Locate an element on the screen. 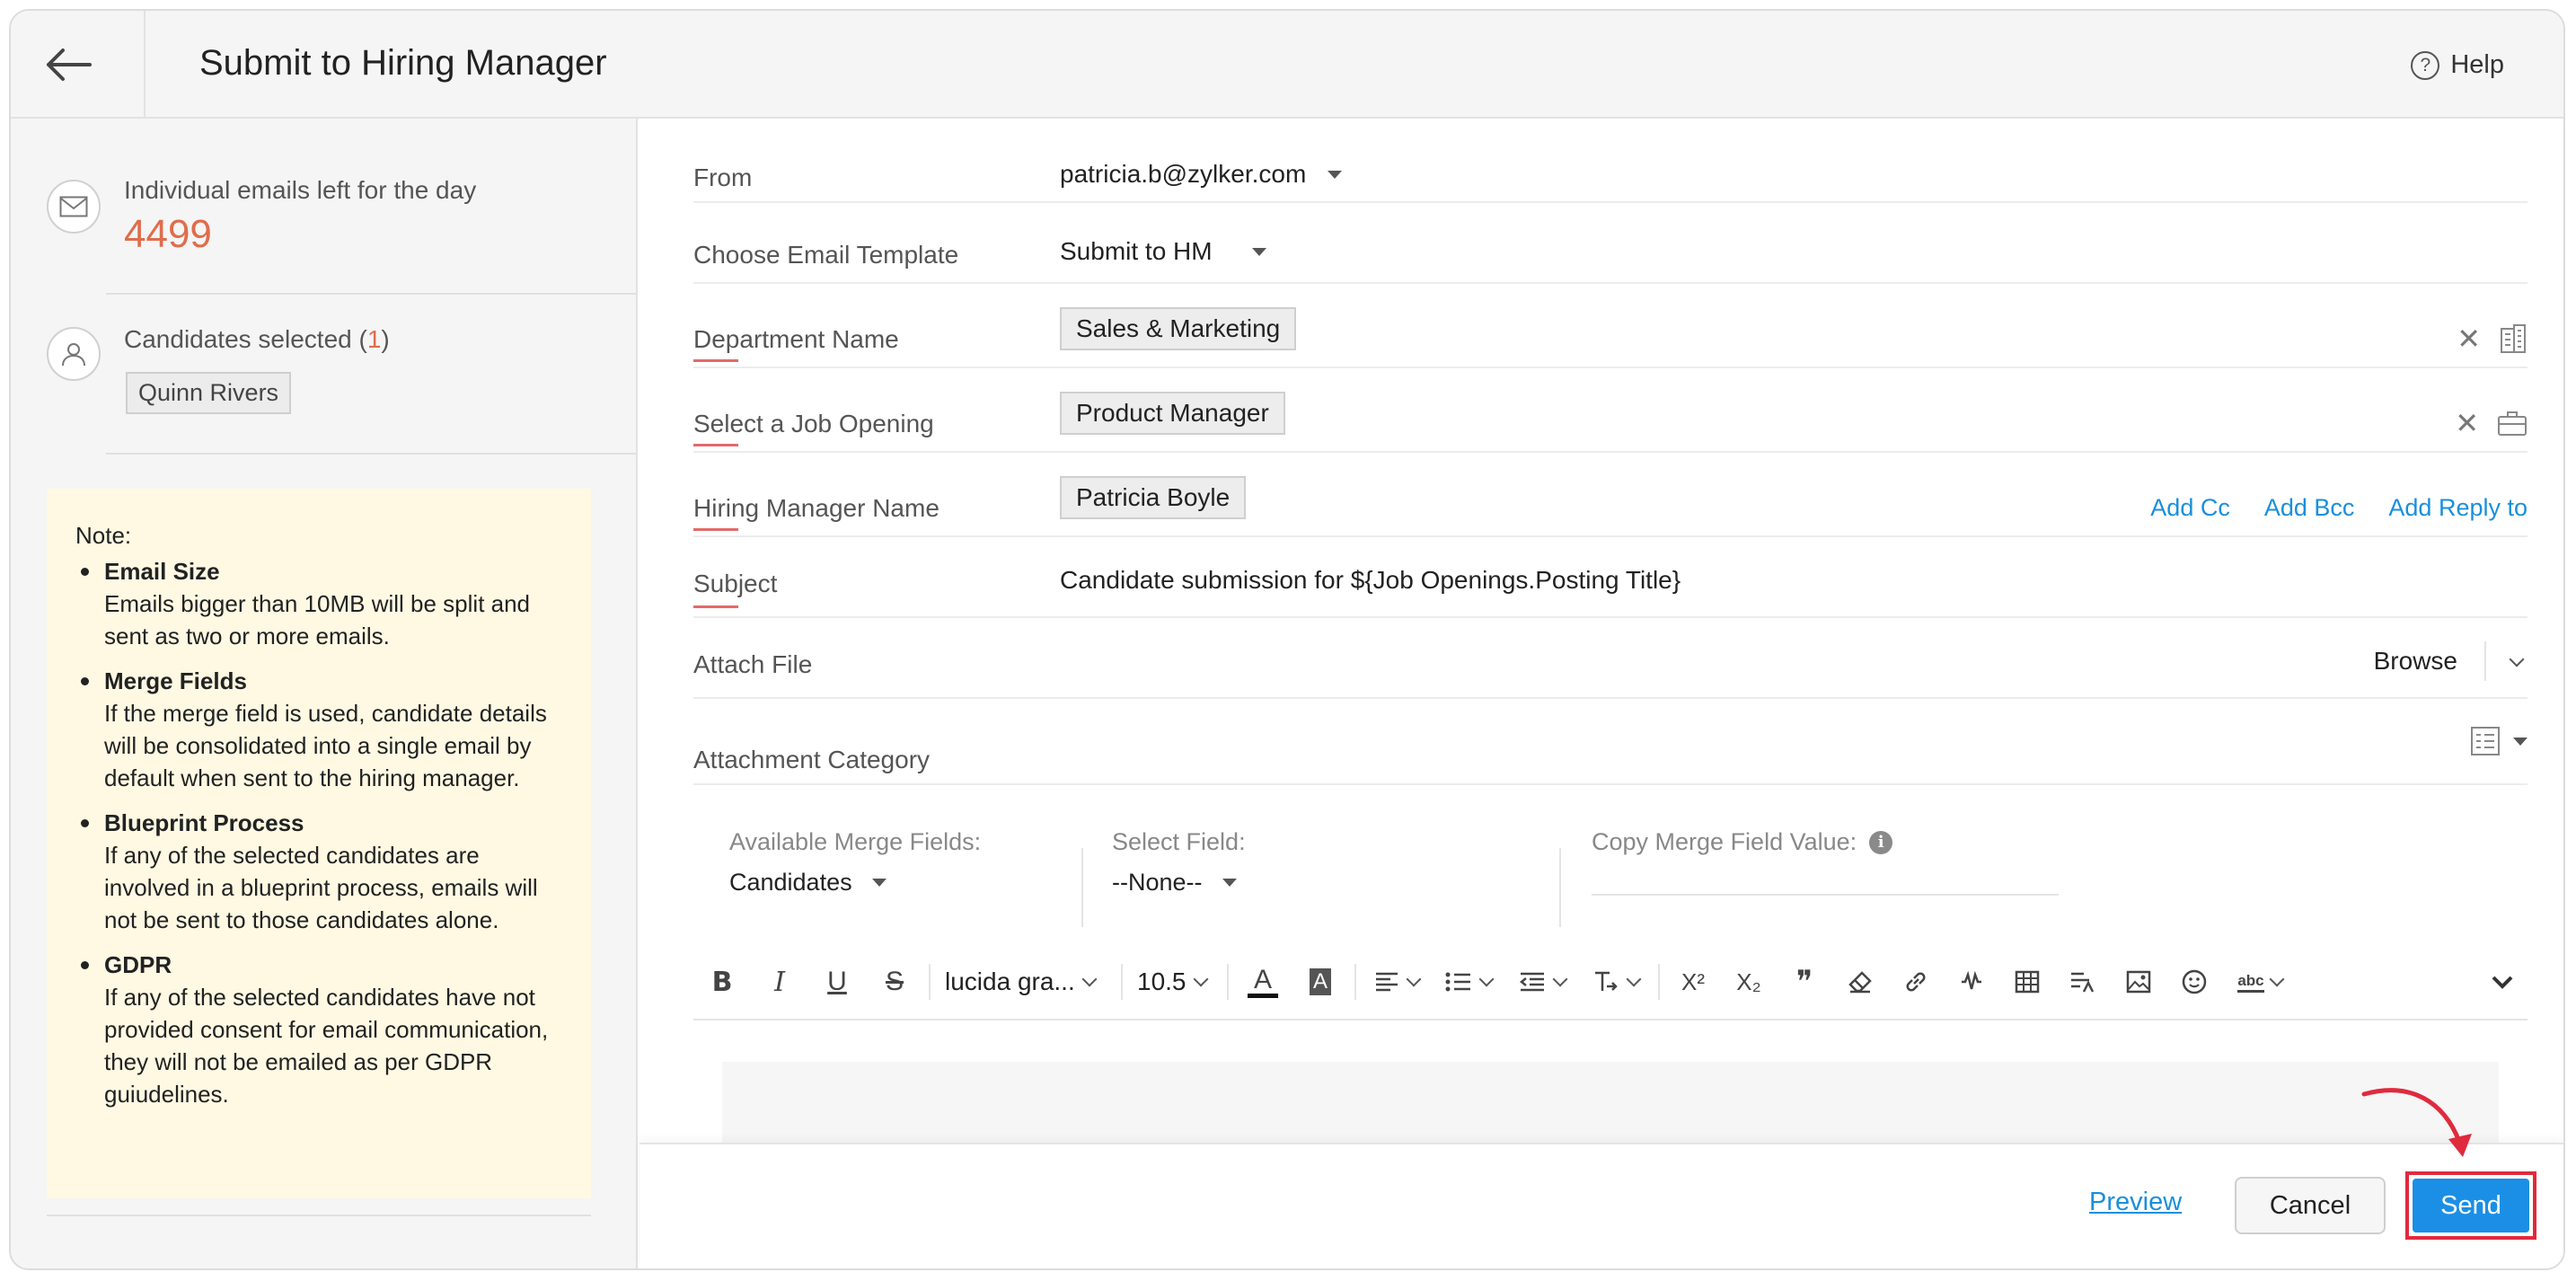 This screenshot has height=1281, width=2576. spellcheck-button: abc is located at coordinates (2260, 982).